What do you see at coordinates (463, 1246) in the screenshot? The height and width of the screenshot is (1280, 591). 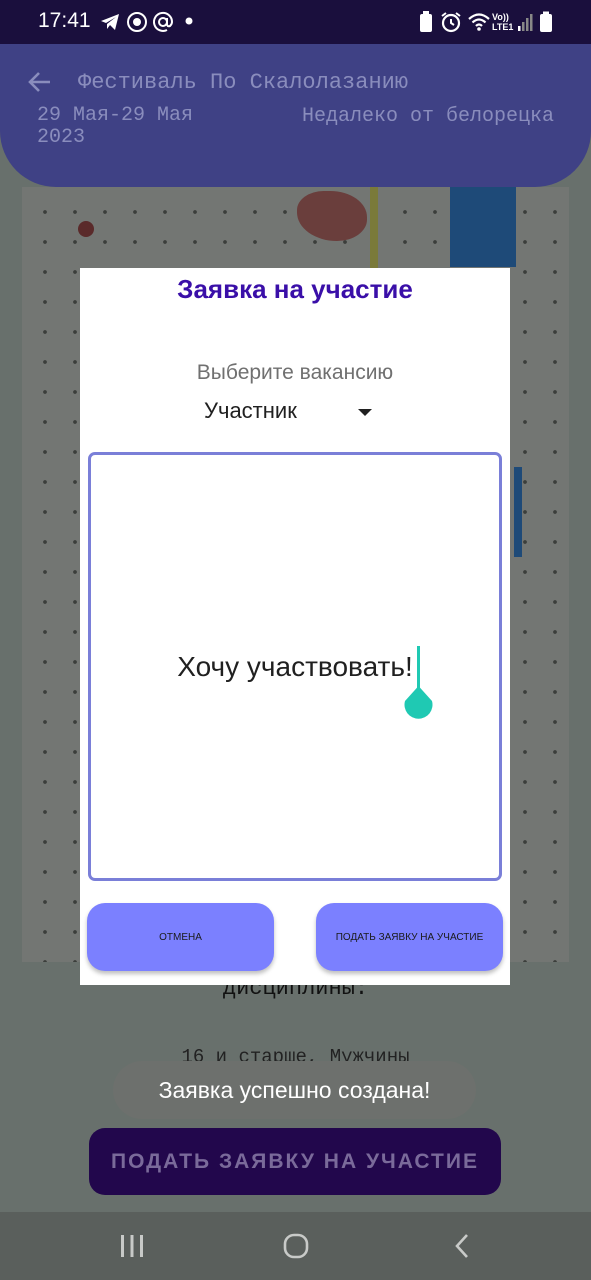 I see `back-nav-icon` at bounding box center [463, 1246].